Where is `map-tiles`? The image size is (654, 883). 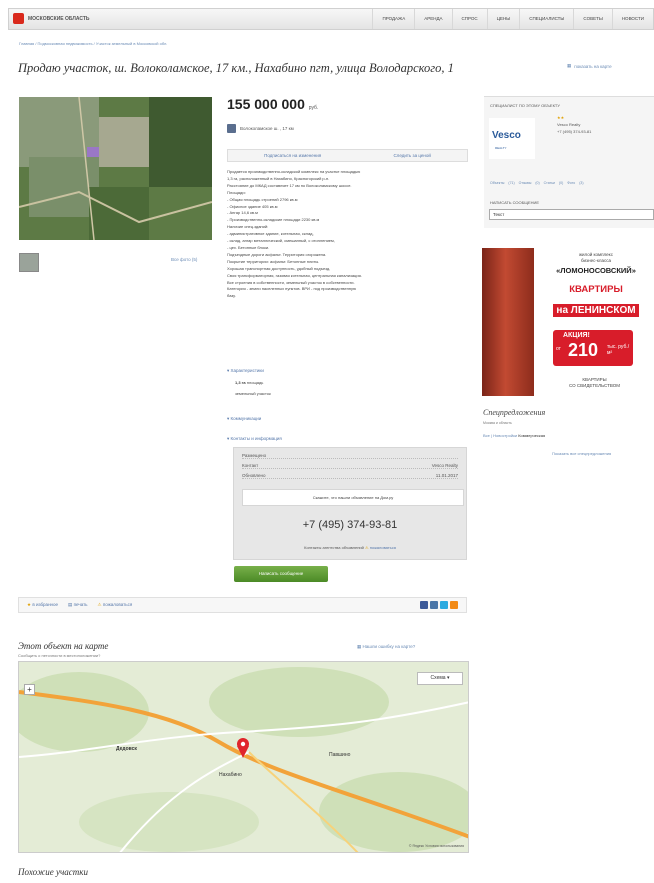
map-tiles is located at coordinates (243, 757).